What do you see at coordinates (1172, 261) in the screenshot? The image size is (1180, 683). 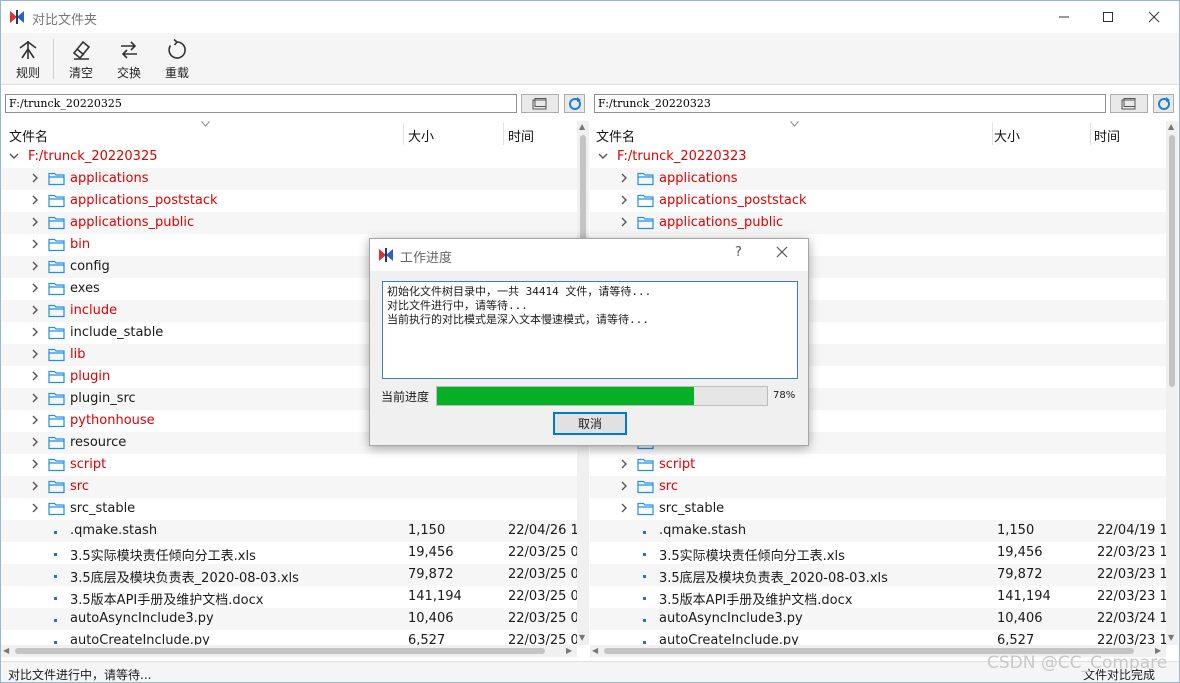 I see `right-vertical-scroll-thumb` at bounding box center [1172, 261].